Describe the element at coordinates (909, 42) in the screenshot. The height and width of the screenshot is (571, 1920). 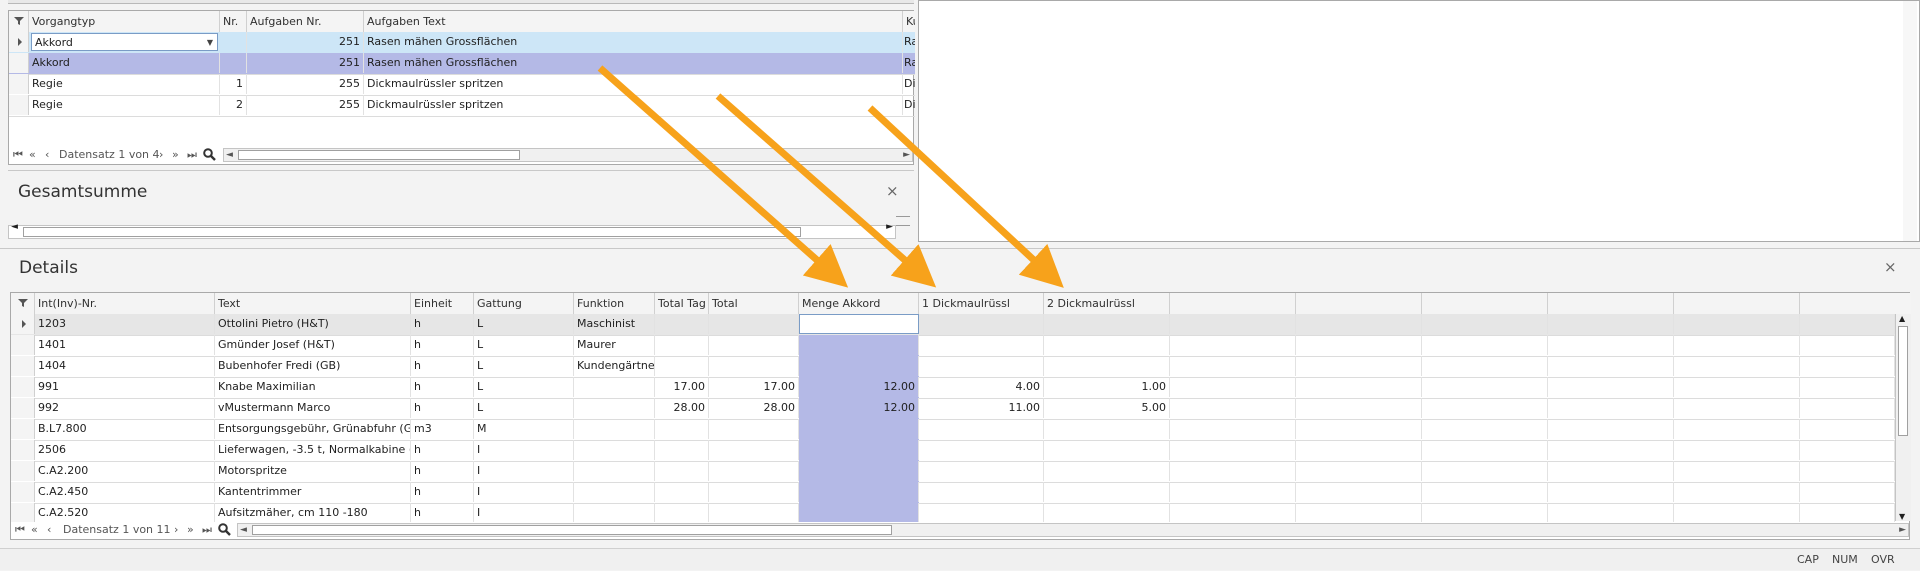
I see `cell-ku: Ra` at that location.